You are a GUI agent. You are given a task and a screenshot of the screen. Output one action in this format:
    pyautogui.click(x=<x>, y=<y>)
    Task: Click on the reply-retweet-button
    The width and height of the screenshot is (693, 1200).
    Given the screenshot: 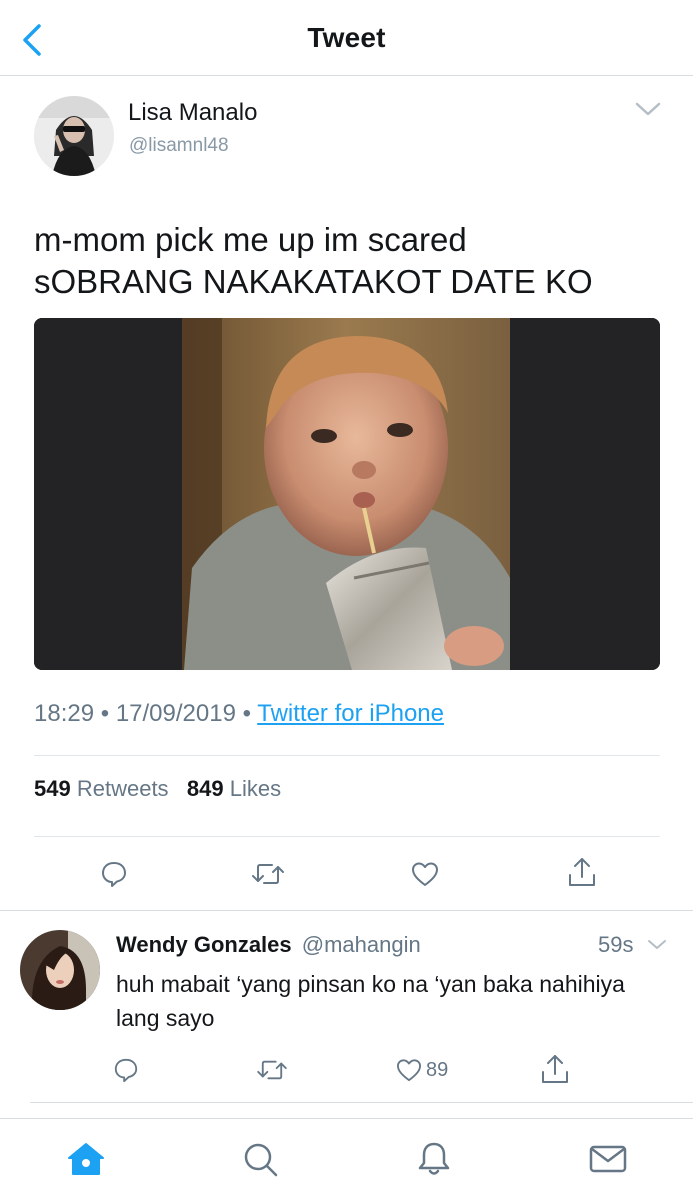 What is the action you would take?
    pyautogui.click(x=272, y=1070)
    